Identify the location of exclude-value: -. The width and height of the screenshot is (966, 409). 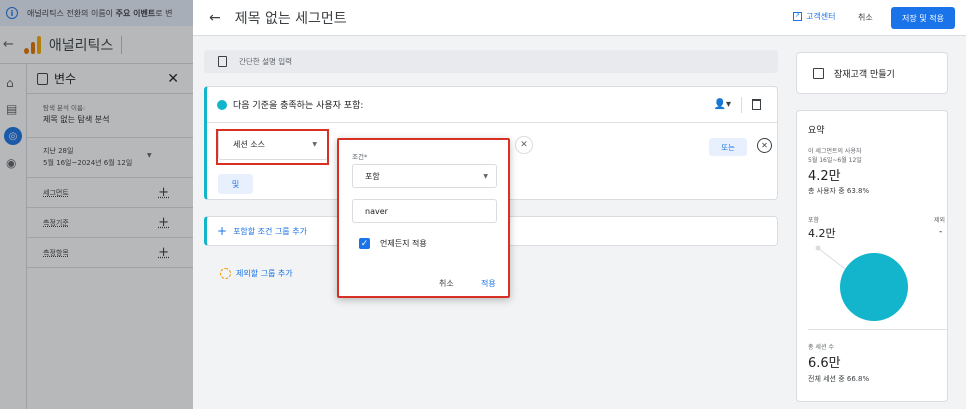
(941, 232).